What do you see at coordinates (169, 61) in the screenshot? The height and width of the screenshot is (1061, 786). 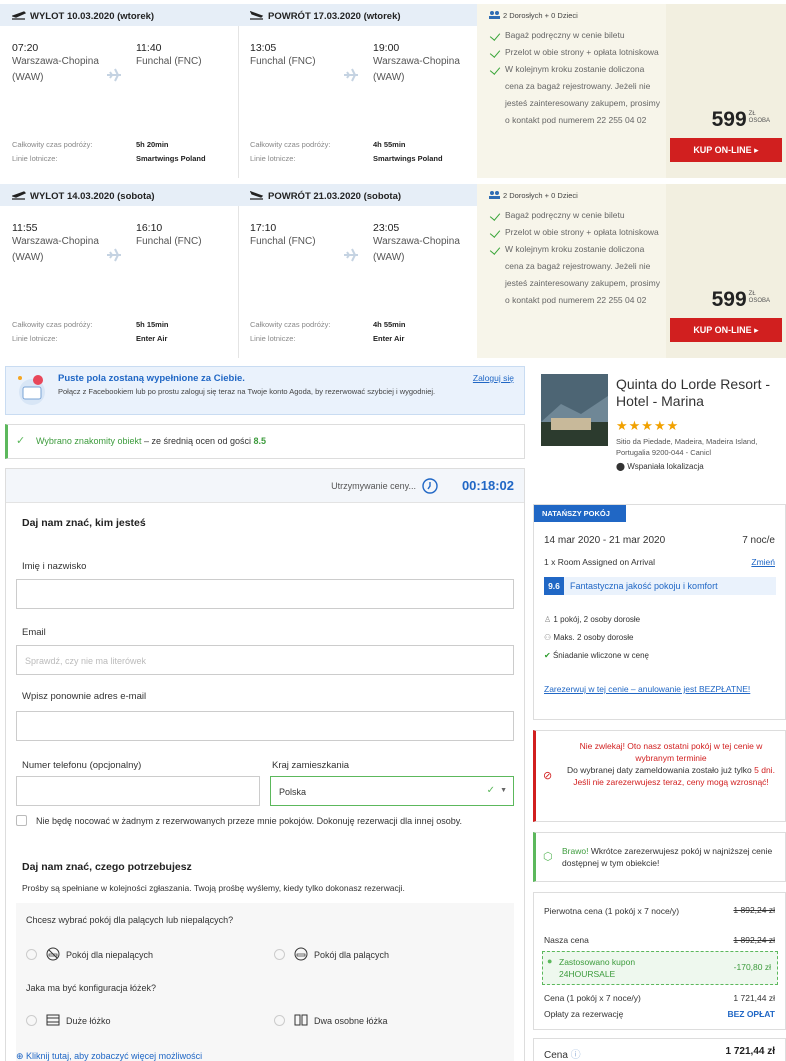 I see `arr-place: Funchal (FNC)` at bounding box center [169, 61].